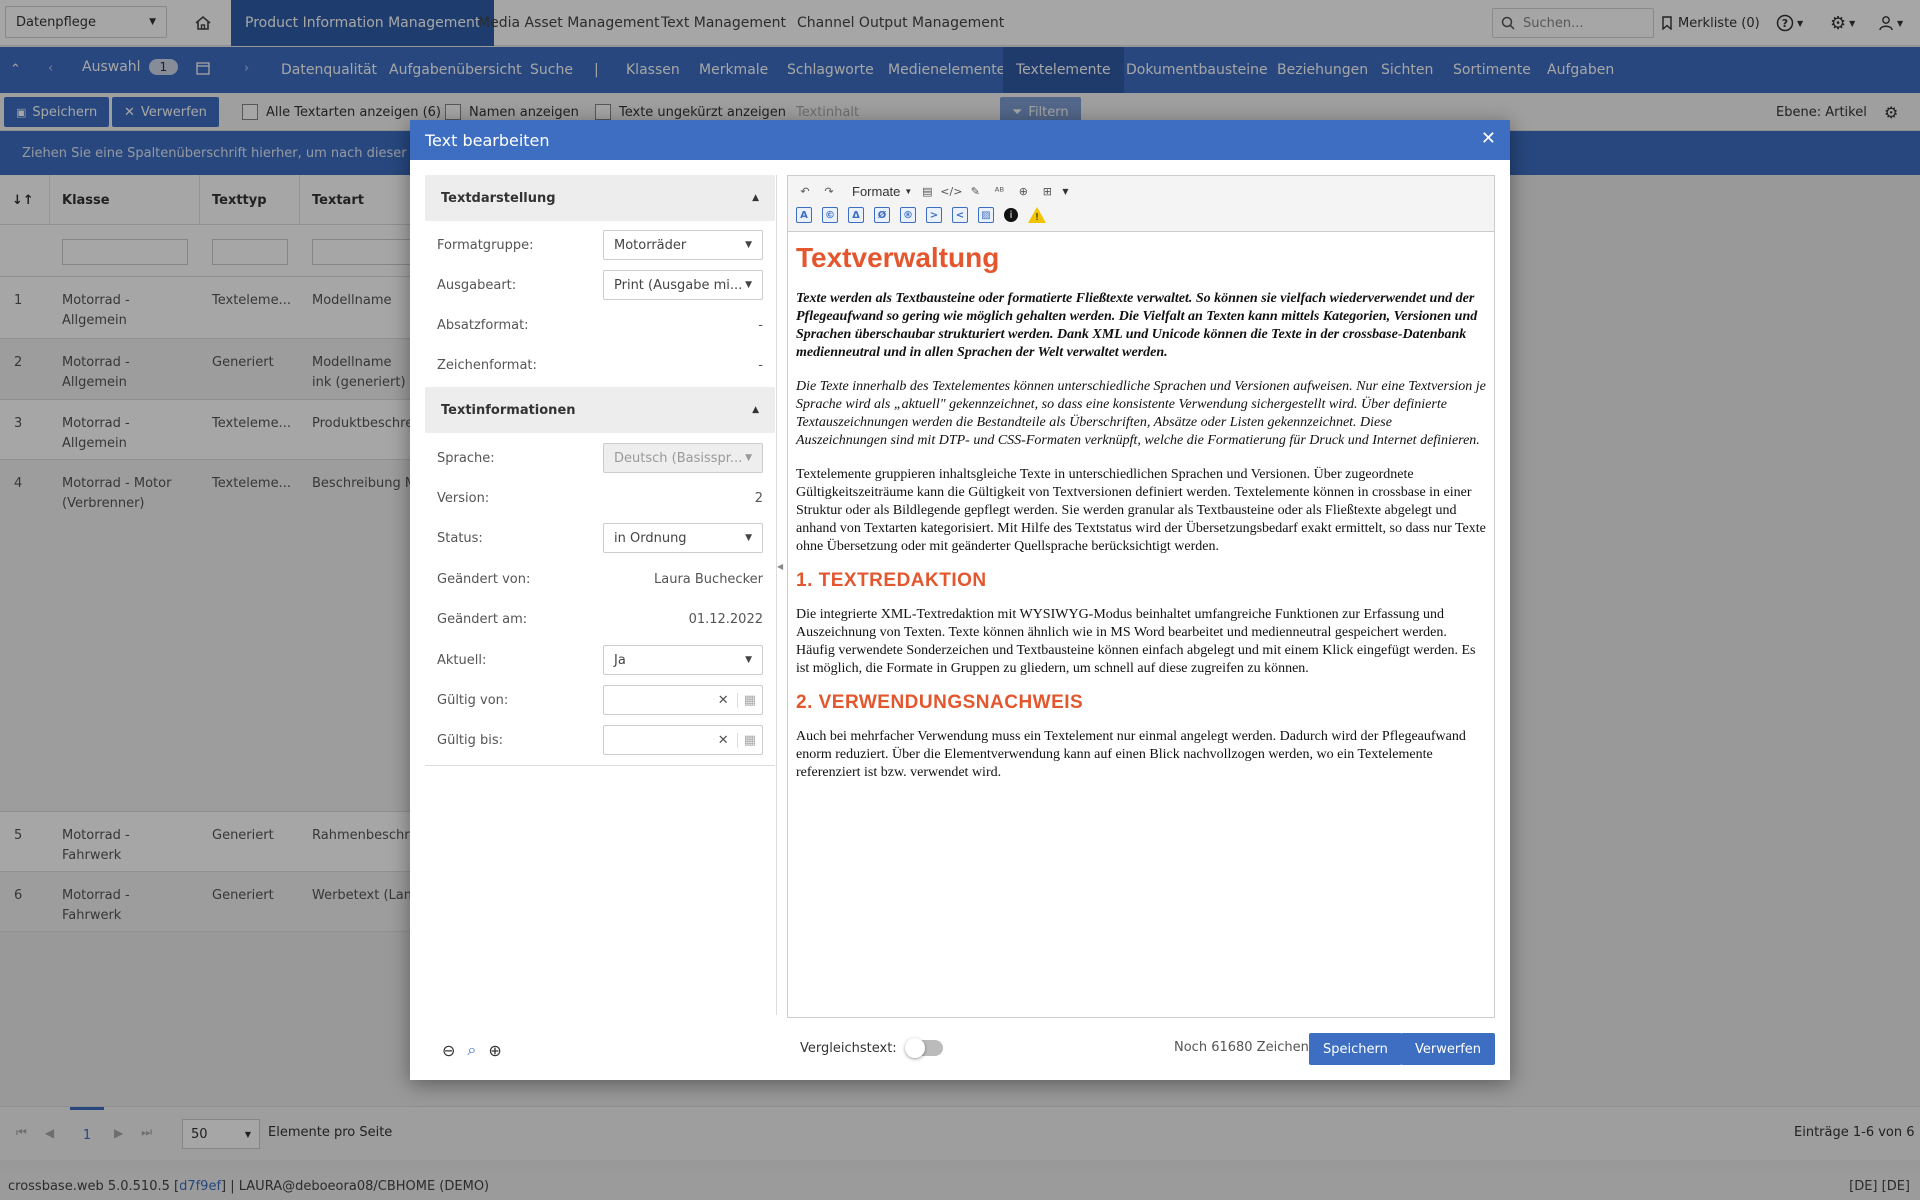 Image resolution: width=1920 pixels, height=1200 pixels. I want to click on formats-dropdown: Formate ▼, so click(882, 191).